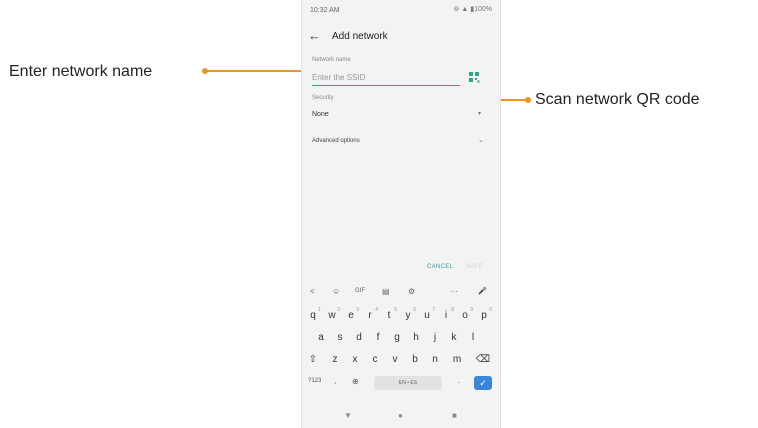  Describe the element at coordinates (481, 140) in the screenshot. I see `chevron-down-icon: ⌄` at that location.